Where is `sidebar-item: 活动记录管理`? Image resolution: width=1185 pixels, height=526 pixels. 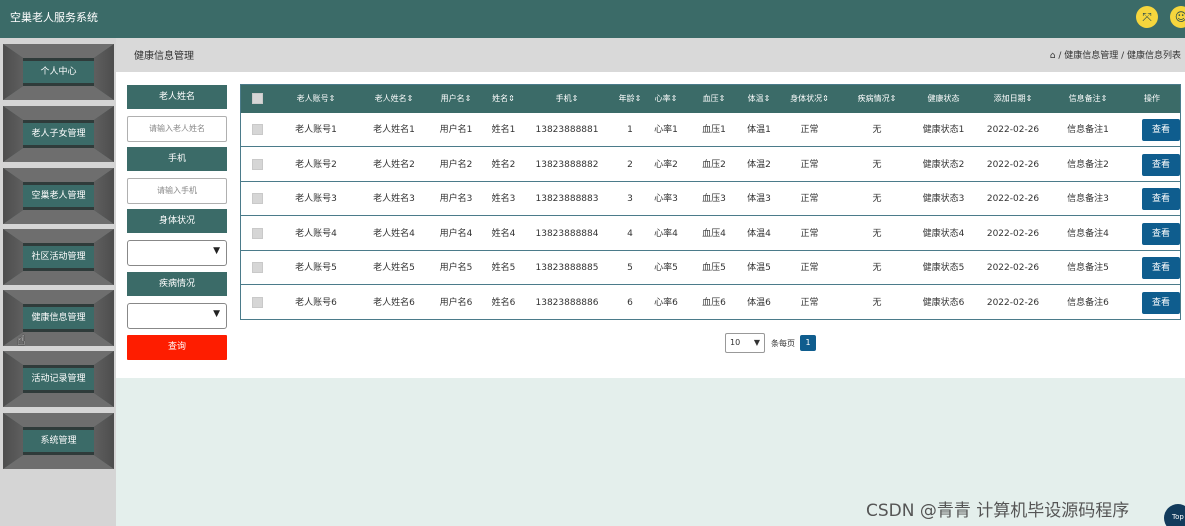 sidebar-item: 活动记录管理 is located at coordinates (58, 379).